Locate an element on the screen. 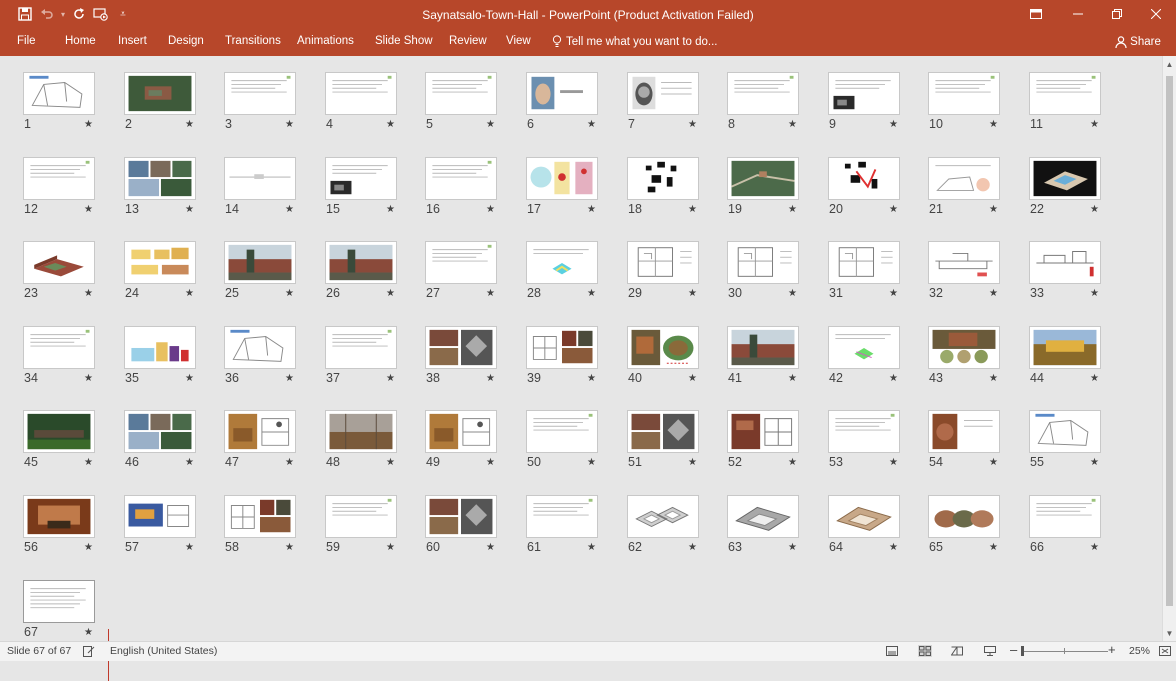  language-indicator: English (United States) is located at coordinates (163, 651).